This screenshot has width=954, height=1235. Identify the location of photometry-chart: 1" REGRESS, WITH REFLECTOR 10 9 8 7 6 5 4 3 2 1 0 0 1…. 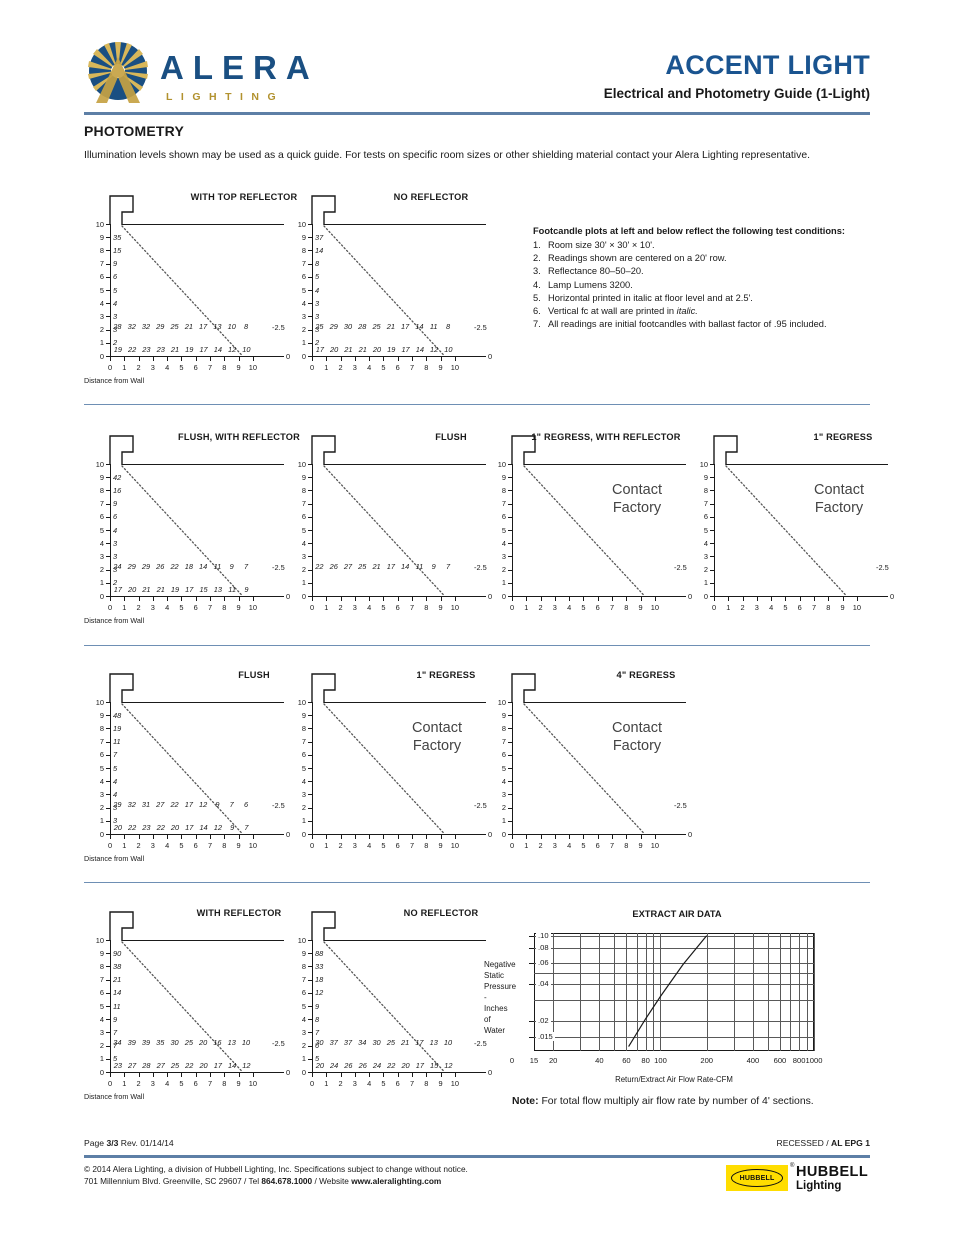
(589, 539).